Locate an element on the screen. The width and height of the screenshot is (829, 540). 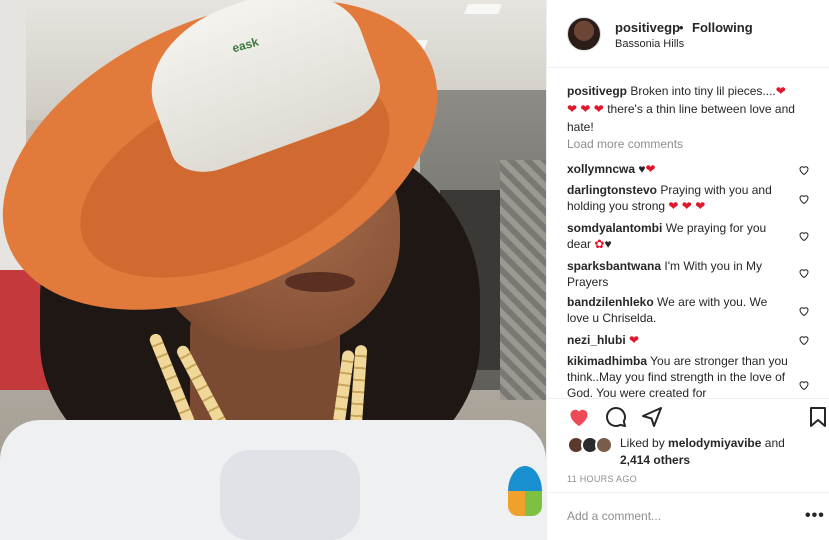
more-options-icon: ••• is located at coordinates (815, 516).